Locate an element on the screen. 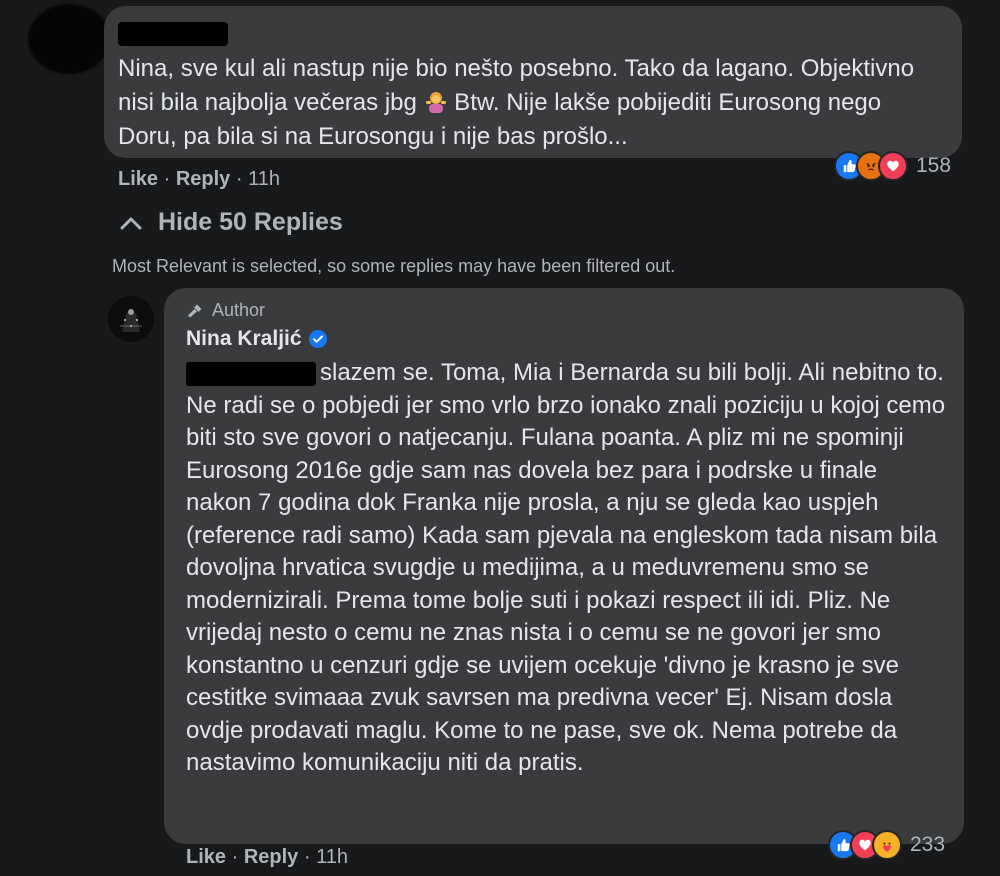 This screenshot has height=876, width=1000. reply-author-avatar is located at coordinates (131, 319).